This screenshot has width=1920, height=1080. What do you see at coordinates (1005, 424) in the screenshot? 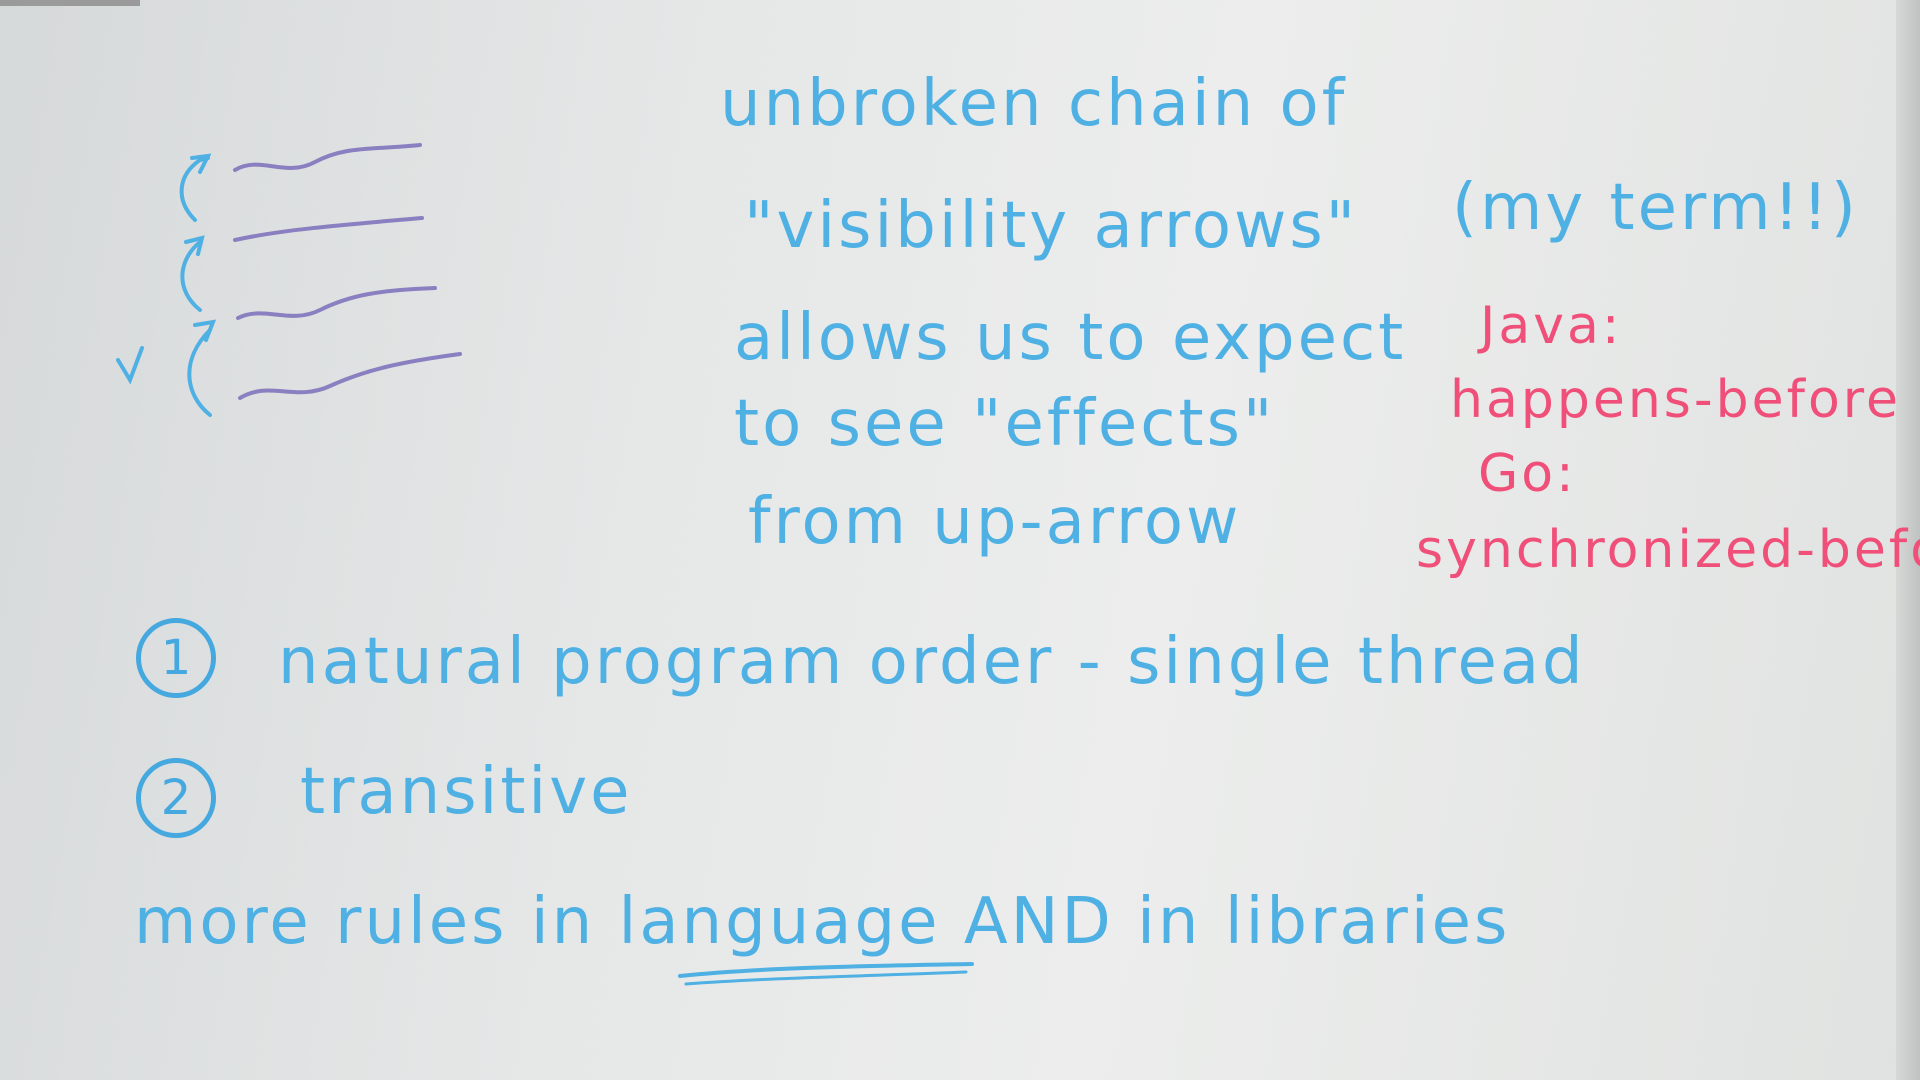
I see `statement-line-4: to see "effects"` at bounding box center [1005, 424].